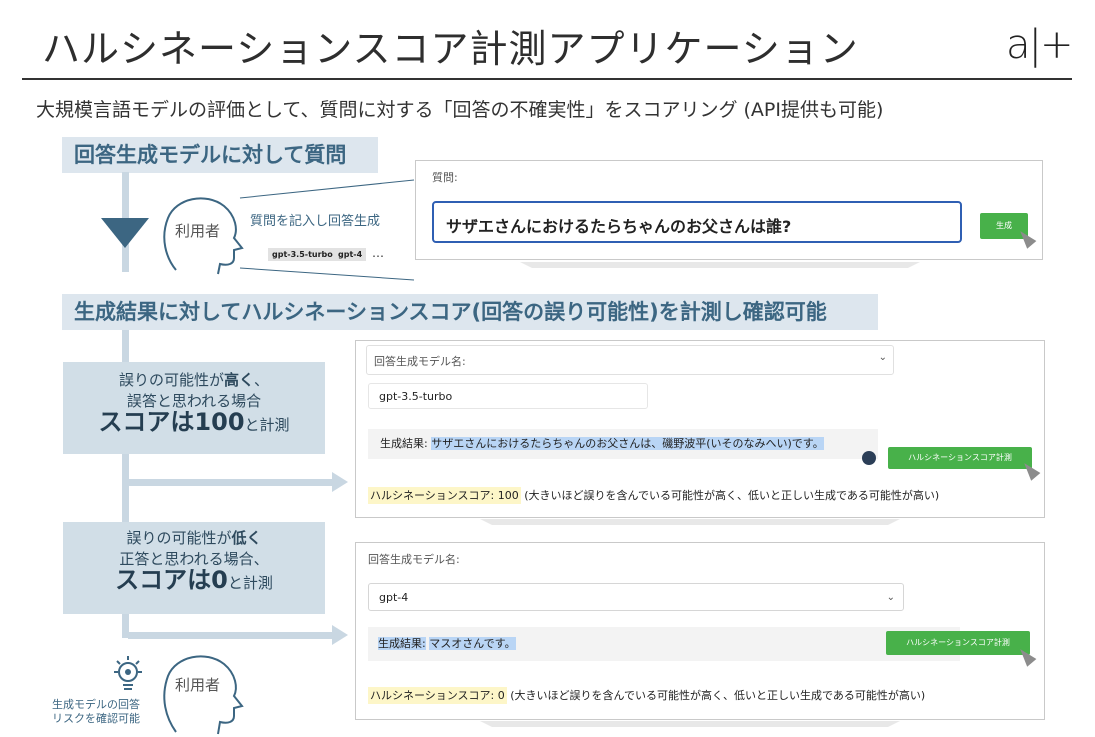 The width and height of the screenshot is (1095, 737). I want to click on info-high-line1-post: 、, so click(262, 380).